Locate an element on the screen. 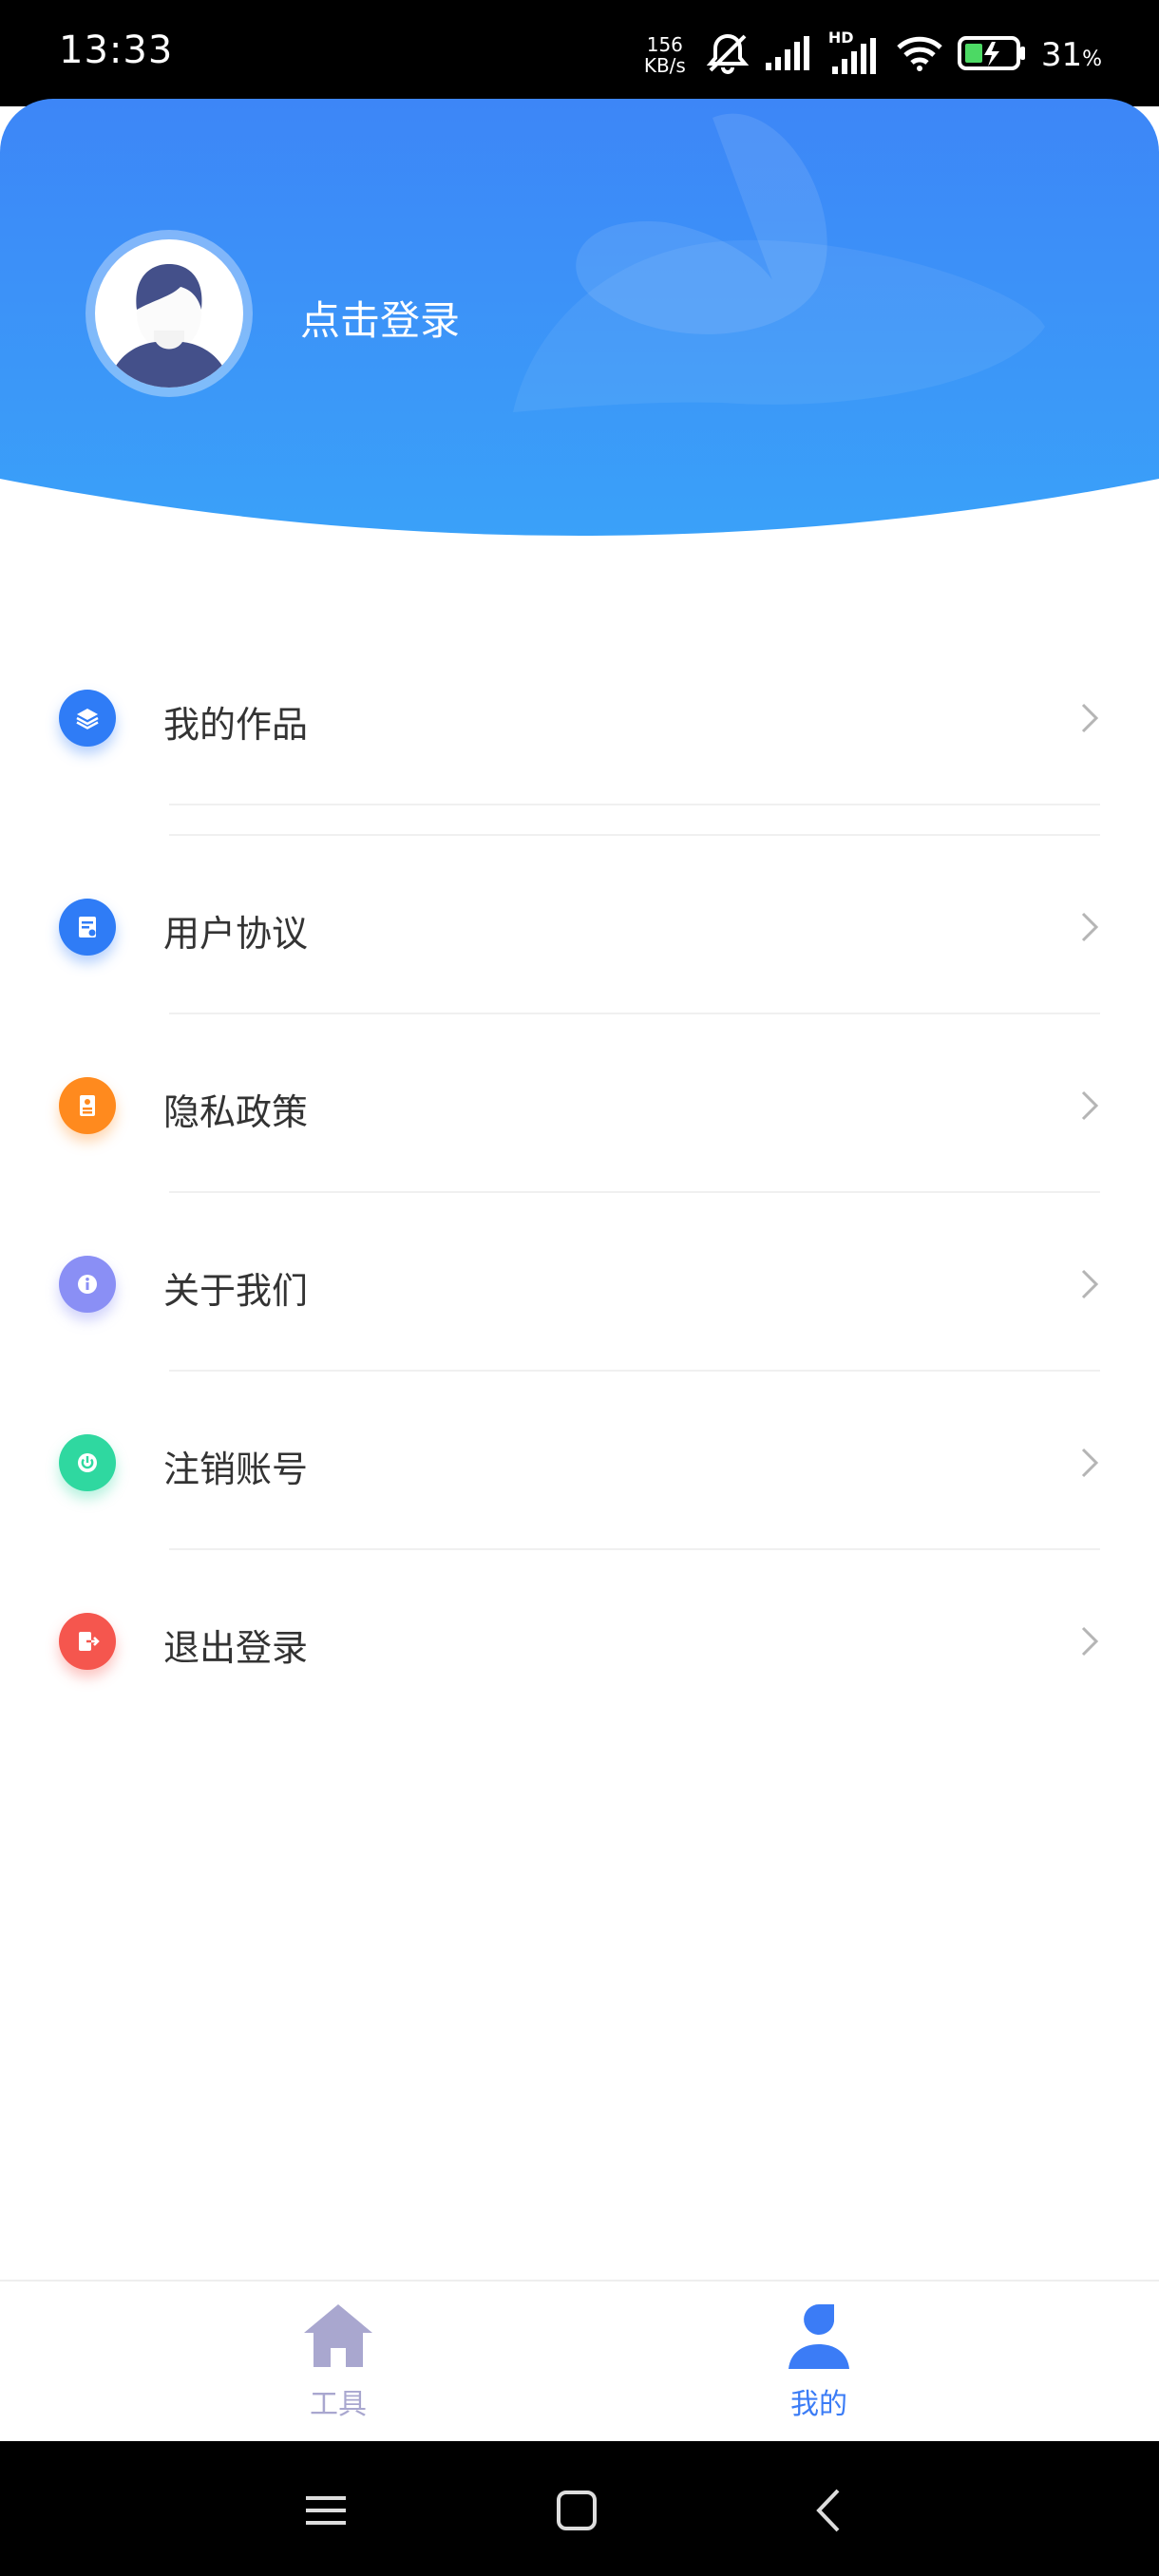 This screenshot has height=2576, width=1159. tab-label: 我的 is located at coordinates (818, 2404).